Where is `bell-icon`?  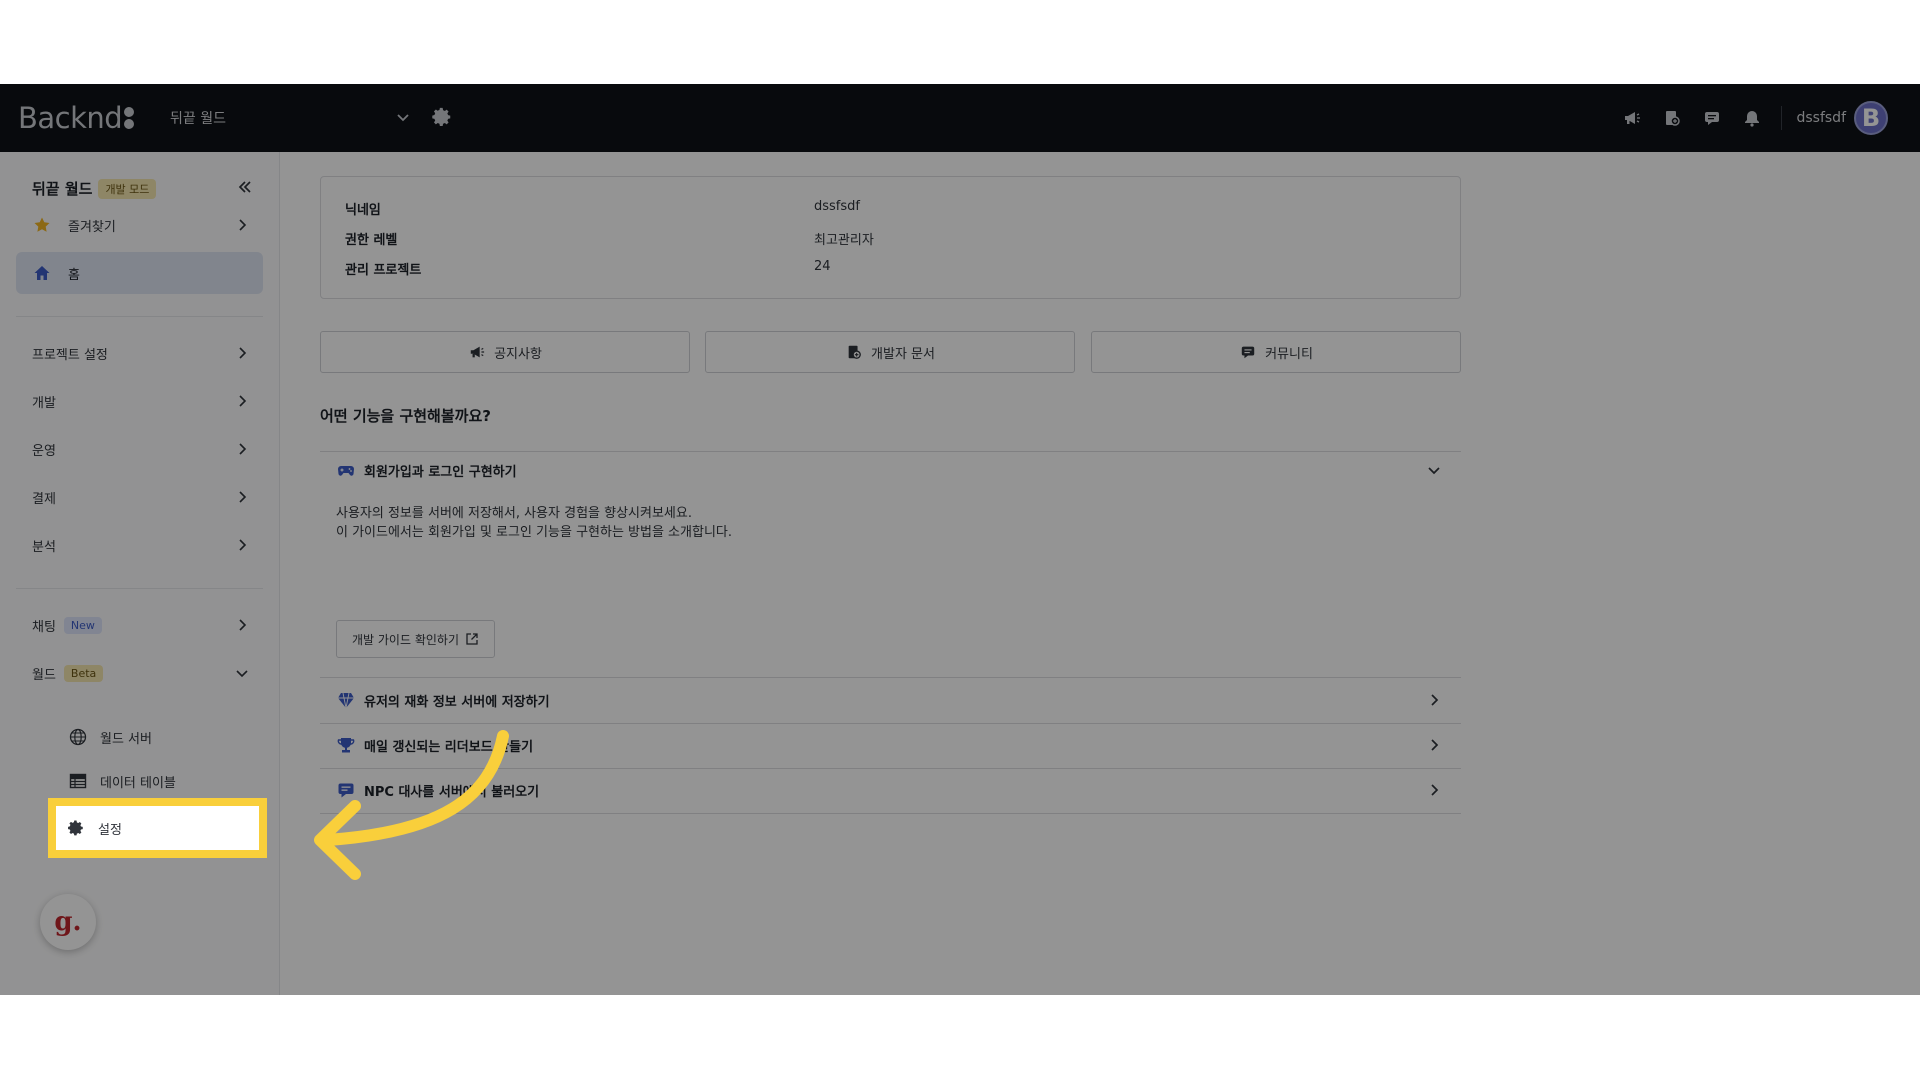 bell-icon is located at coordinates (1752, 118).